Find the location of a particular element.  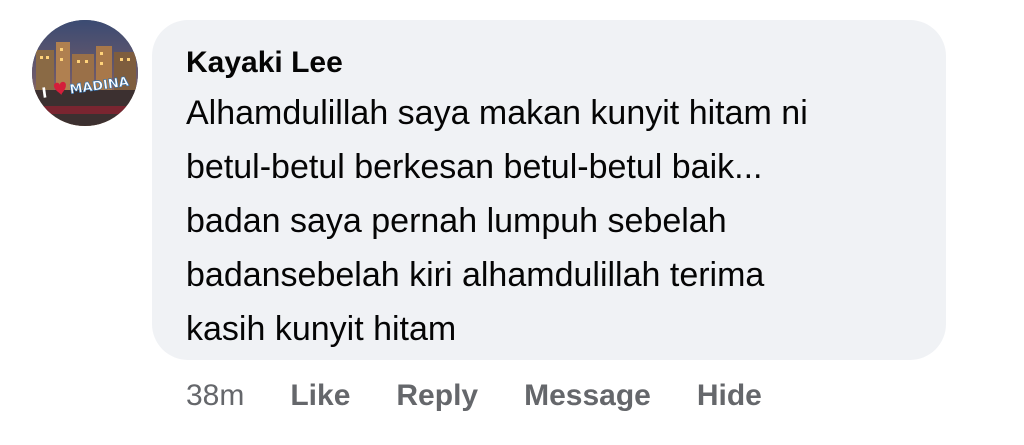

avatar-image: I MADINA is located at coordinates (85, 73).